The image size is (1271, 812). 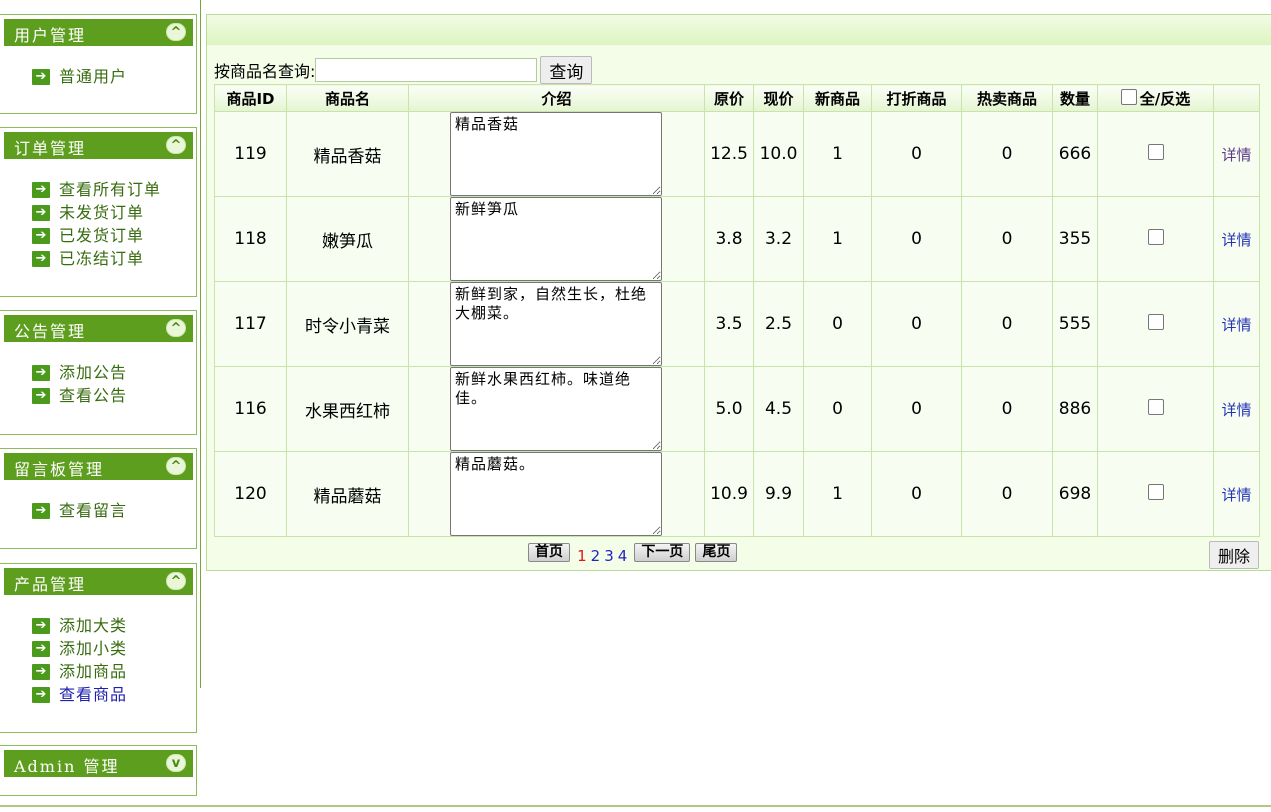 I want to click on search-input, so click(x=426, y=70).